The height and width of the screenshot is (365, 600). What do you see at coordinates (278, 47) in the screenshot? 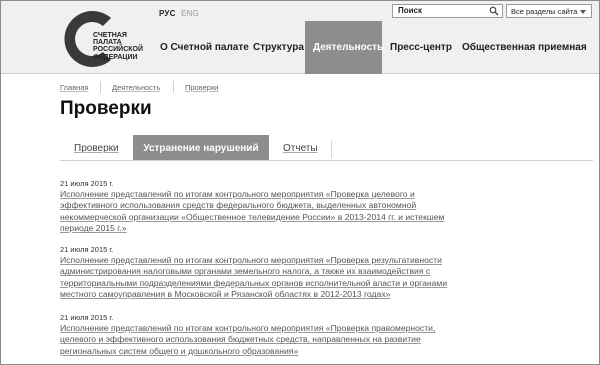
I see `nav-item-structure: Структура` at bounding box center [278, 47].